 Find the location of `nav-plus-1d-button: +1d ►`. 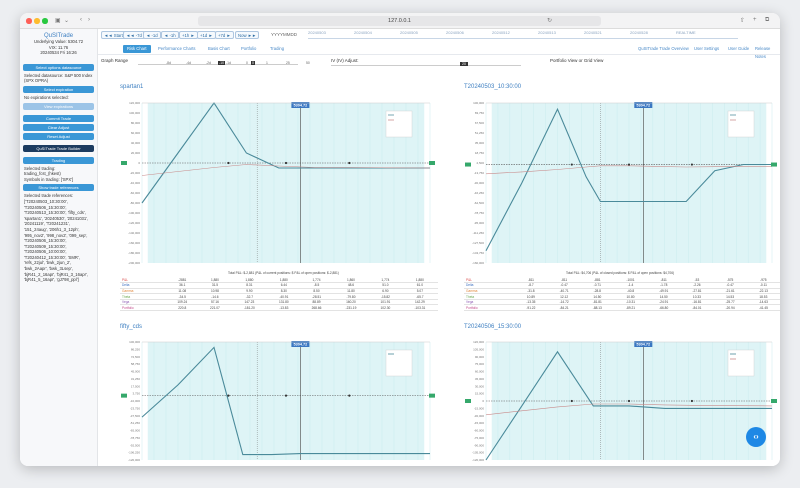

nav-plus-1d-button: +1d ► is located at coordinates (206, 35).